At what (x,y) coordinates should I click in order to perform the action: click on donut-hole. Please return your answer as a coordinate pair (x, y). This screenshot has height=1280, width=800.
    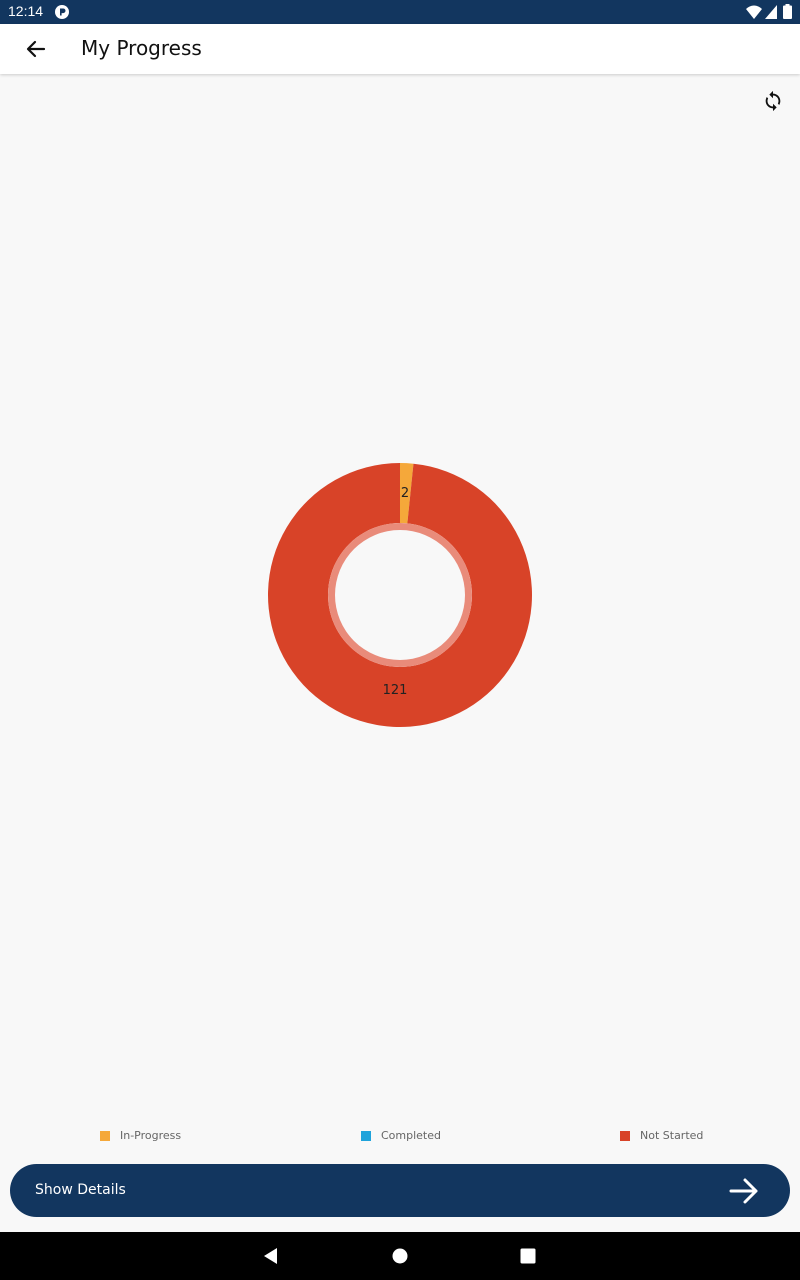
    Looking at the image, I should click on (400, 595).